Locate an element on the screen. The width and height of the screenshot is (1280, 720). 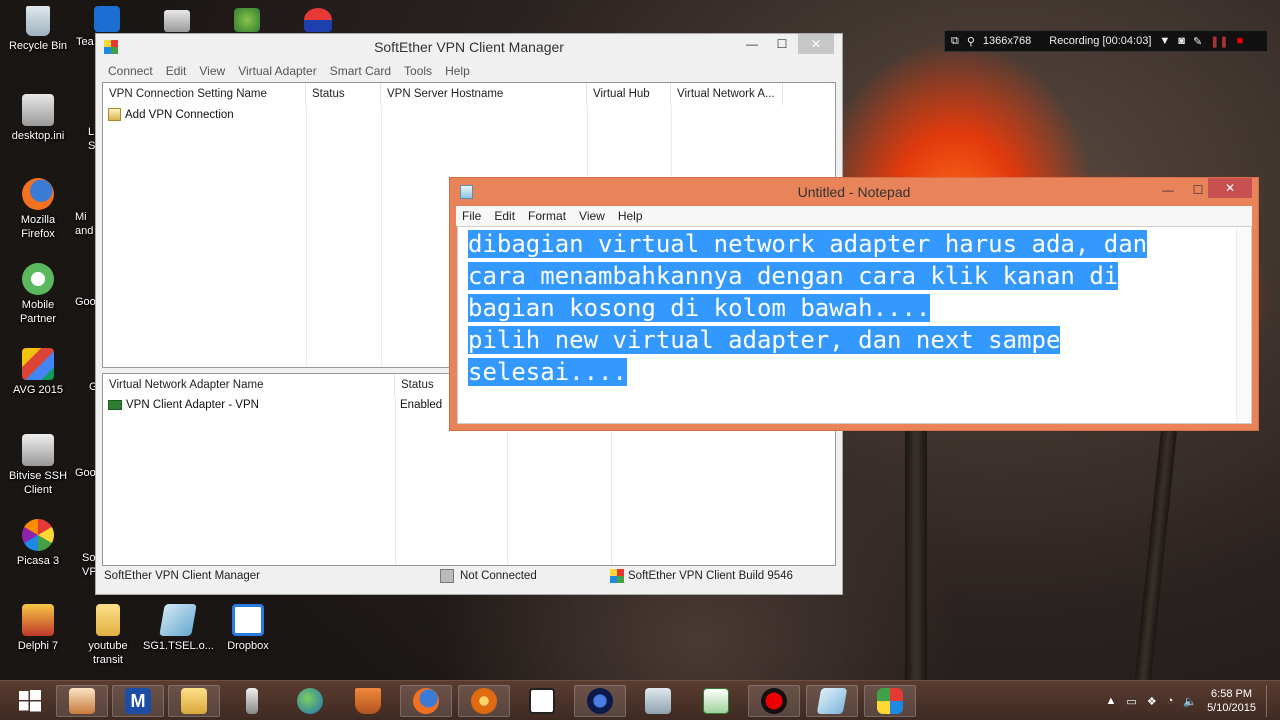
column-header: Virtual Hub is located at coordinates (629, 94).